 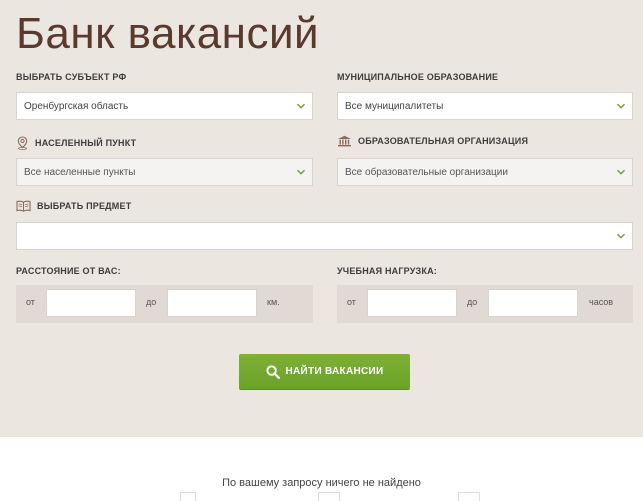 I want to click on region-label: Выбрать субъект РФ, so click(x=71, y=77).